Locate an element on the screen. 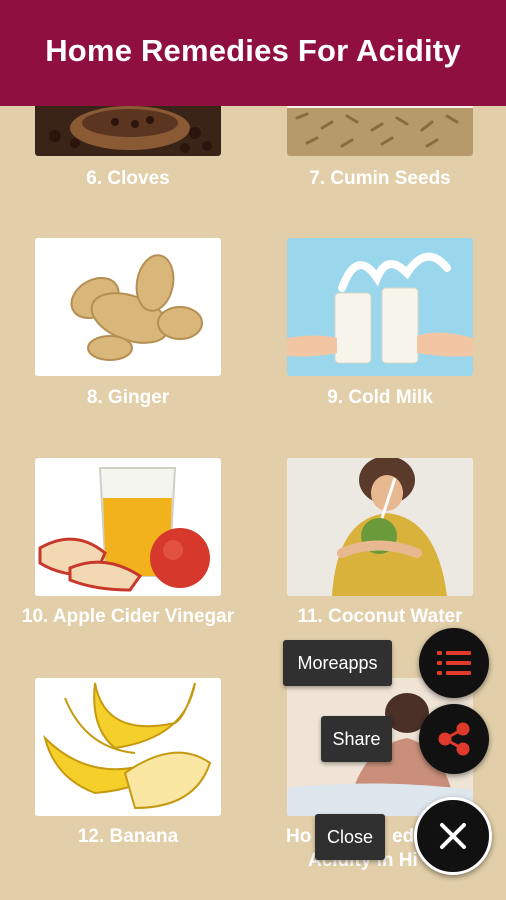  close-fab is located at coordinates (453, 836).